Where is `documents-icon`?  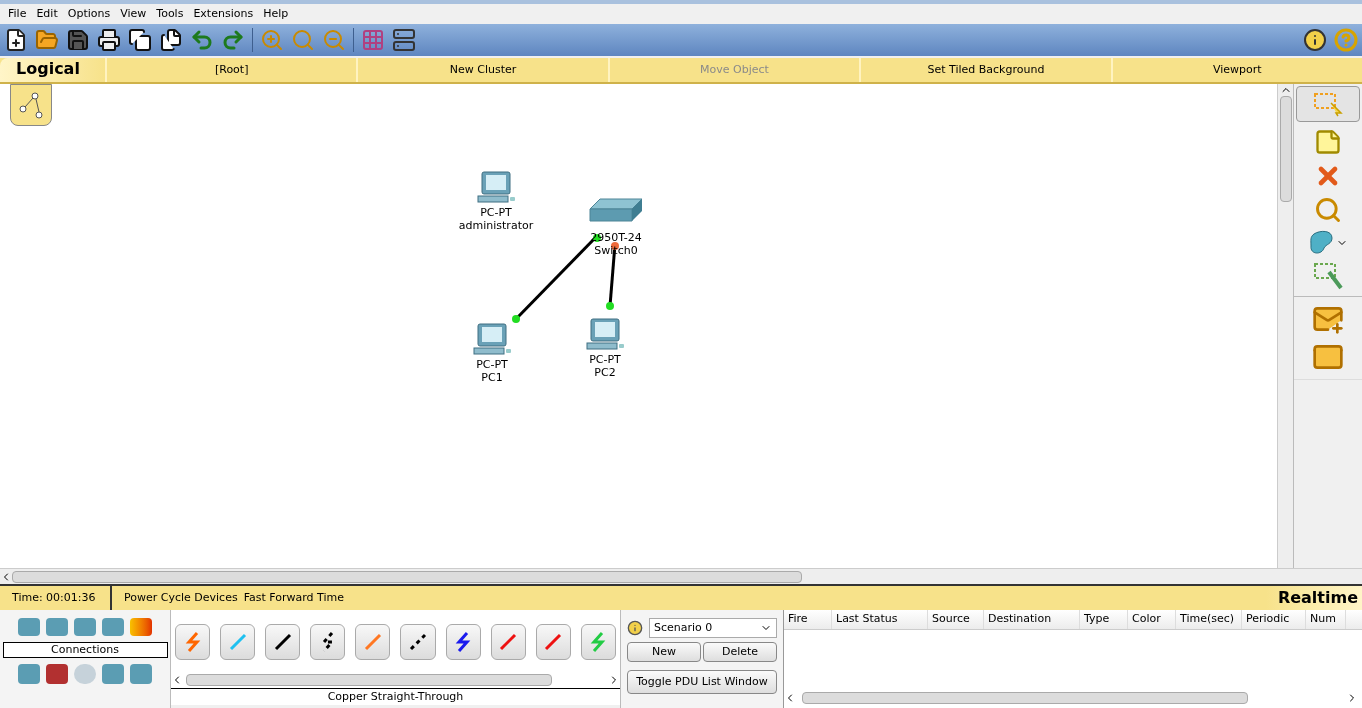 documents-icon is located at coordinates (171, 40).